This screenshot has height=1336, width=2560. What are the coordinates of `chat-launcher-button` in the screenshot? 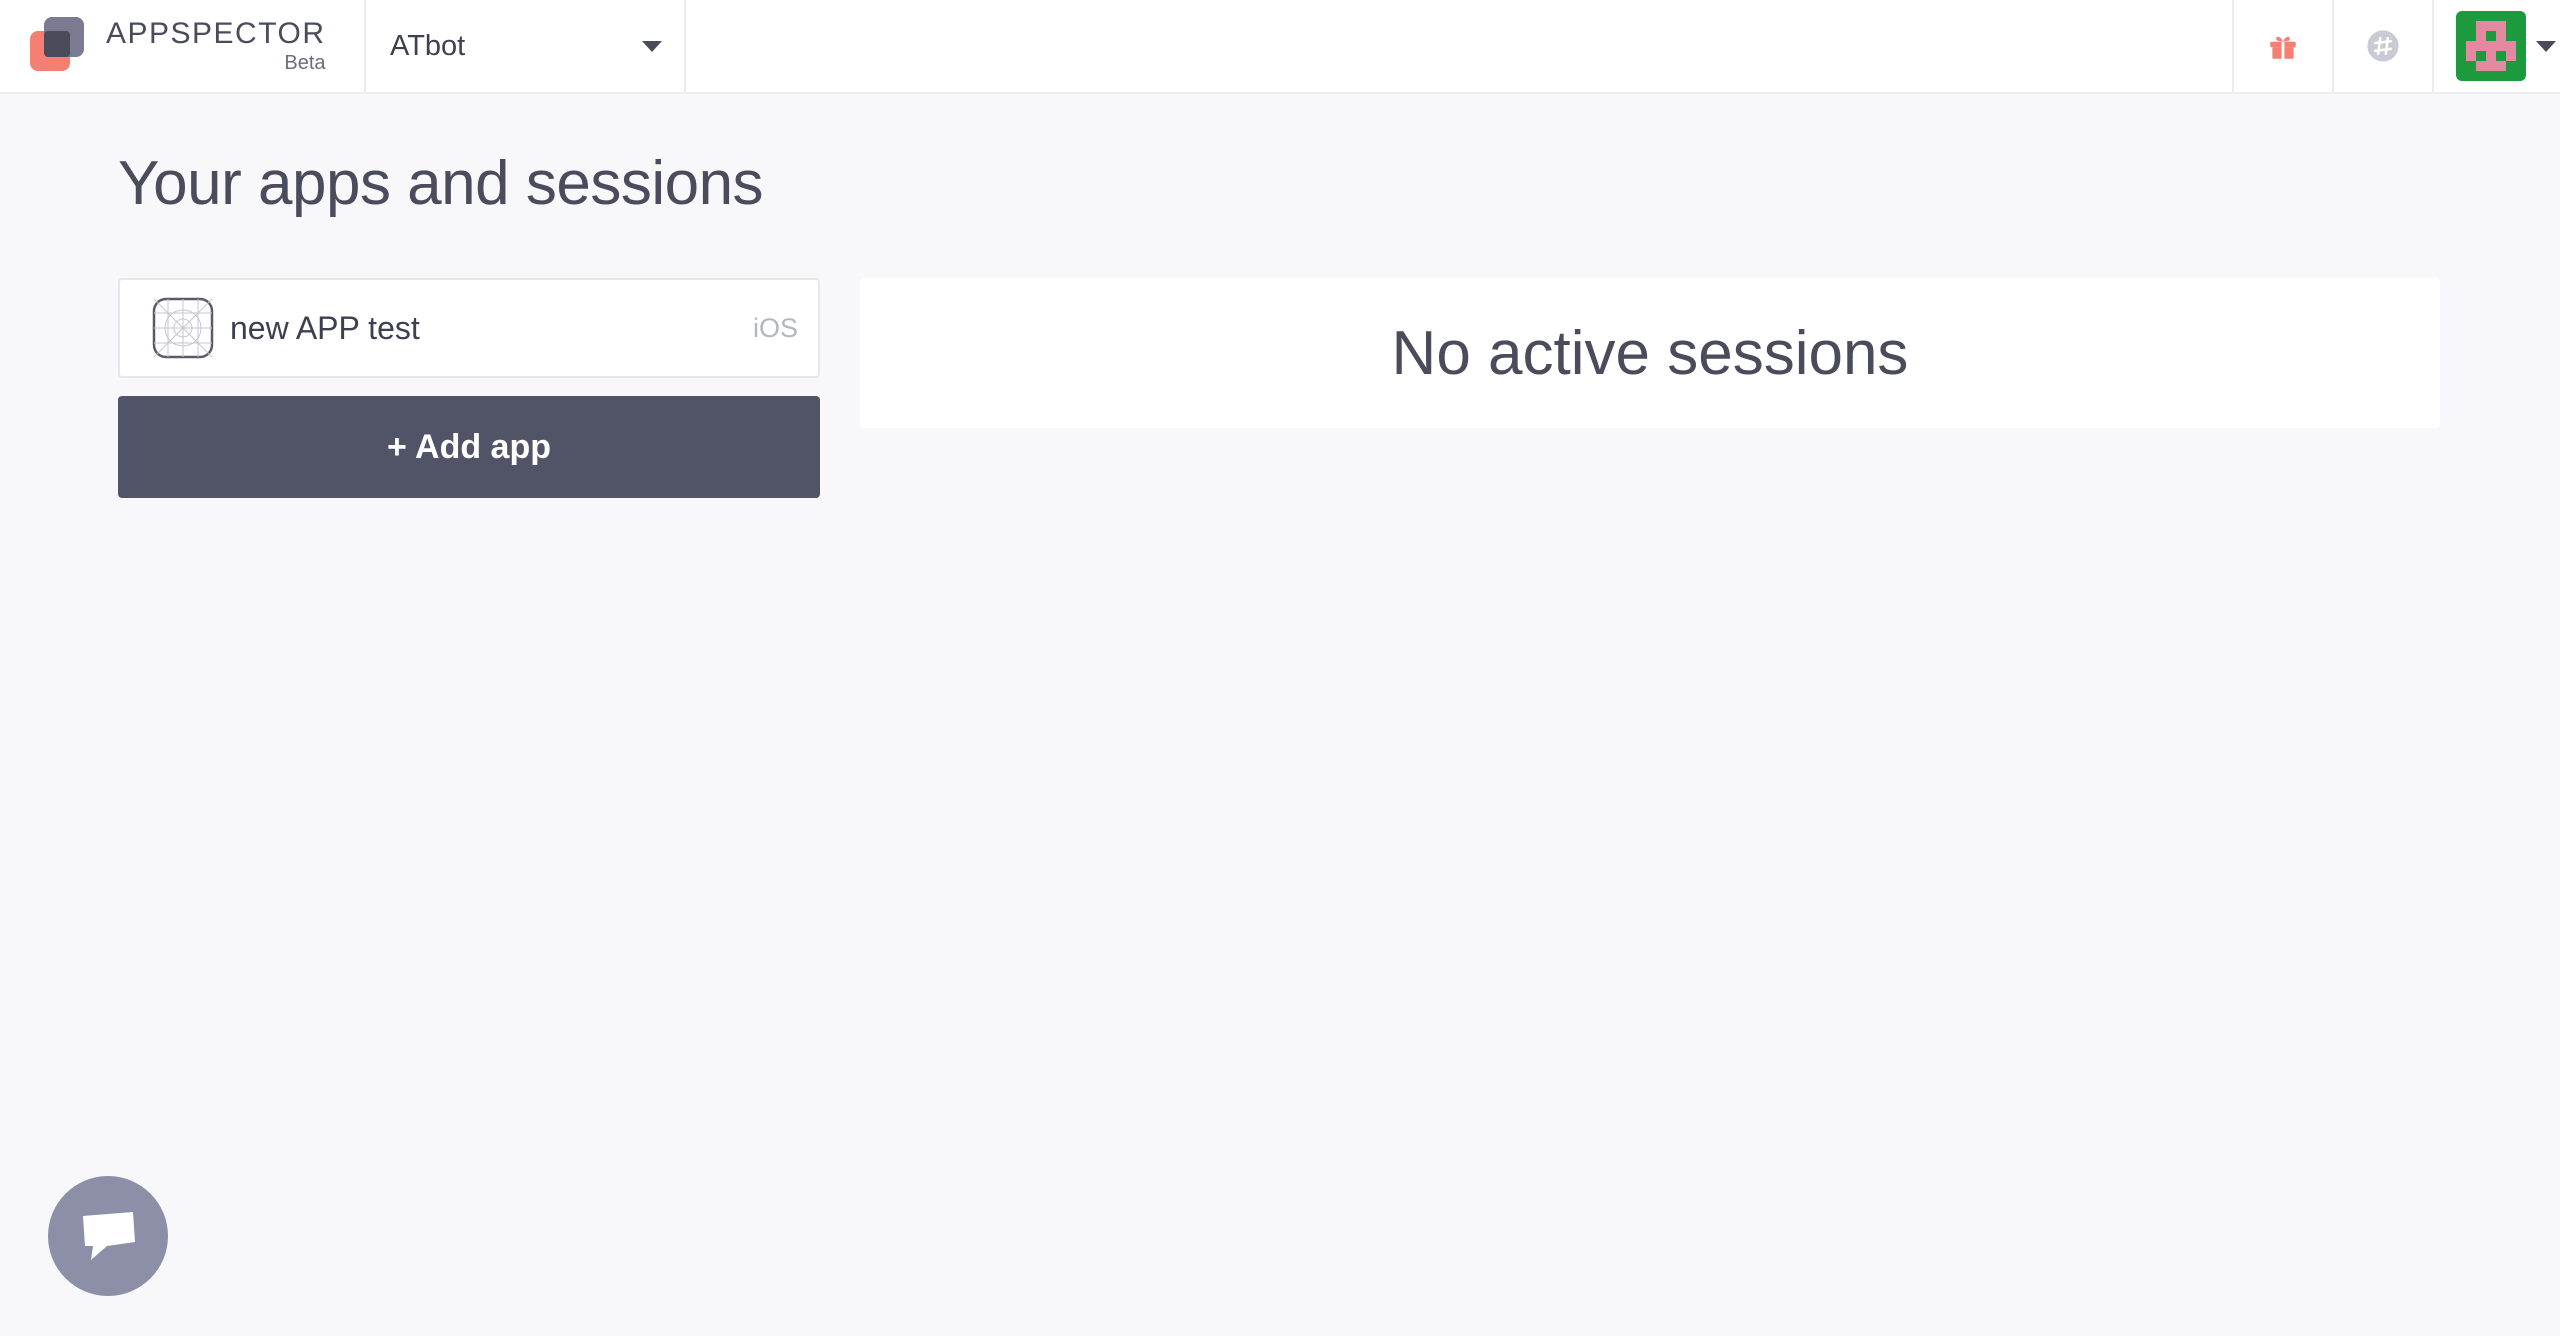 It's located at (108, 1236).